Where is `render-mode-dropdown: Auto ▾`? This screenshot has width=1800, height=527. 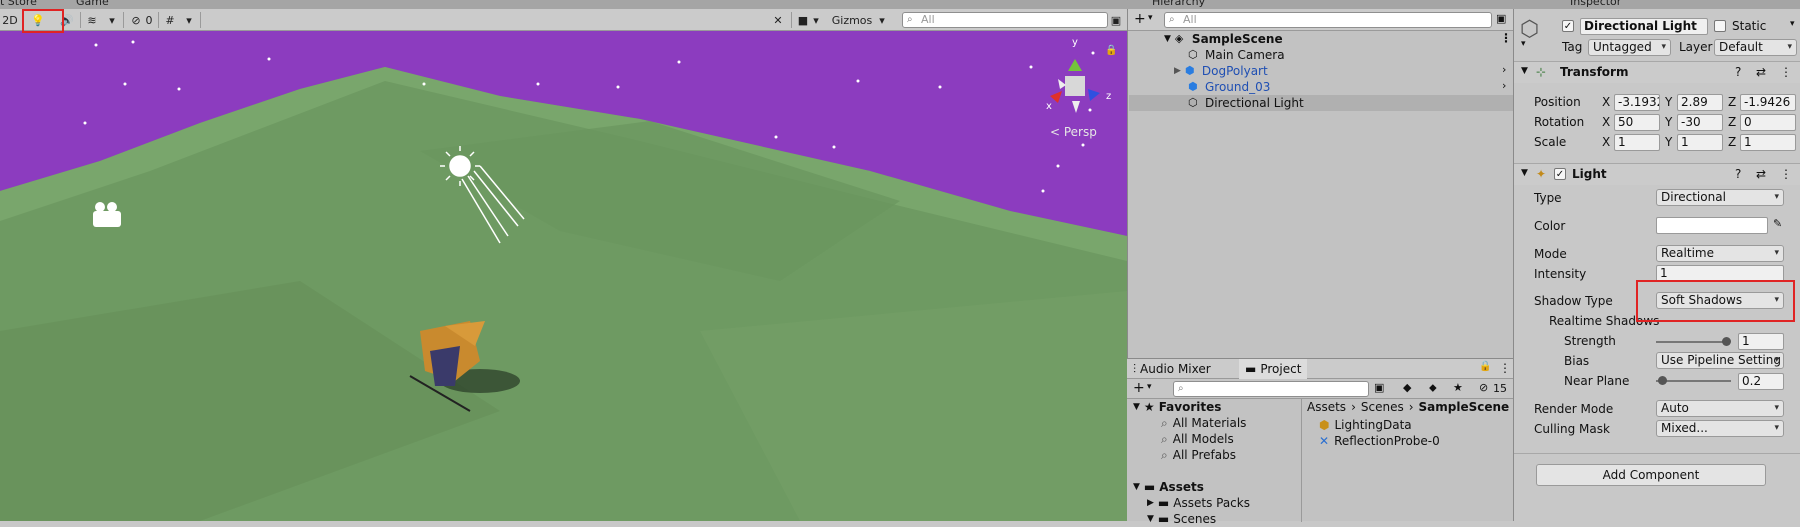
render-mode-dropdown: Auto ▾ is located at coordinates (1720, 408).